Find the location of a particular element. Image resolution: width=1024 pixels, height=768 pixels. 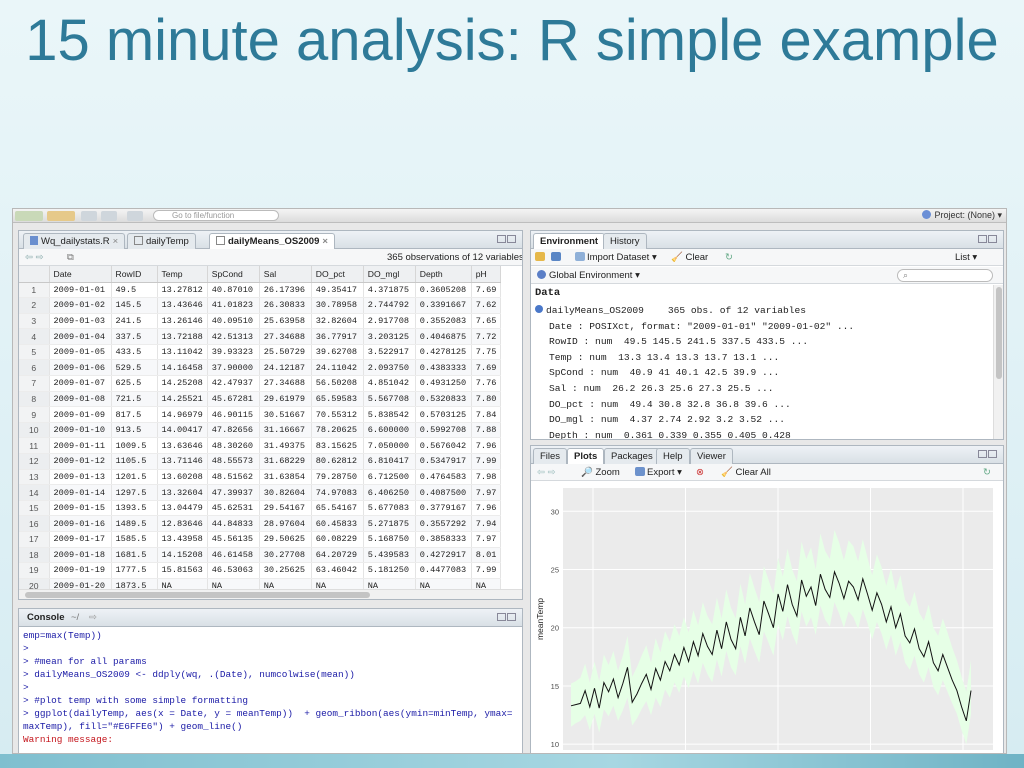

table-cell: 5.439583 is located at coordinates (389, 555).